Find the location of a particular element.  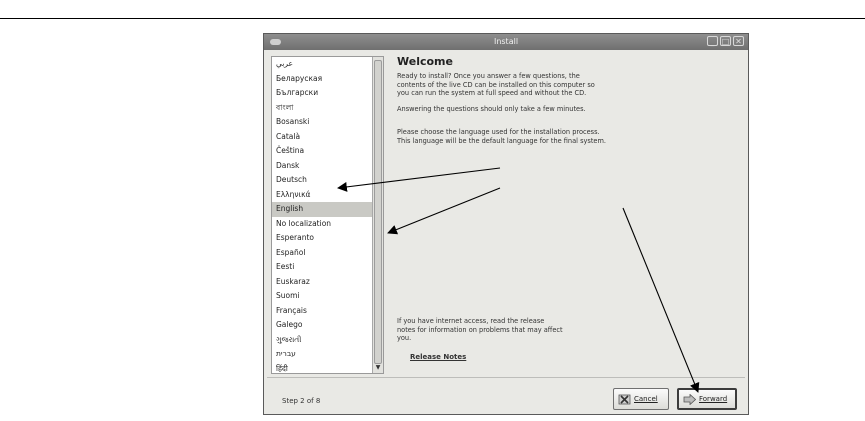

language-item: עברית is located at coordinates (322, 354).